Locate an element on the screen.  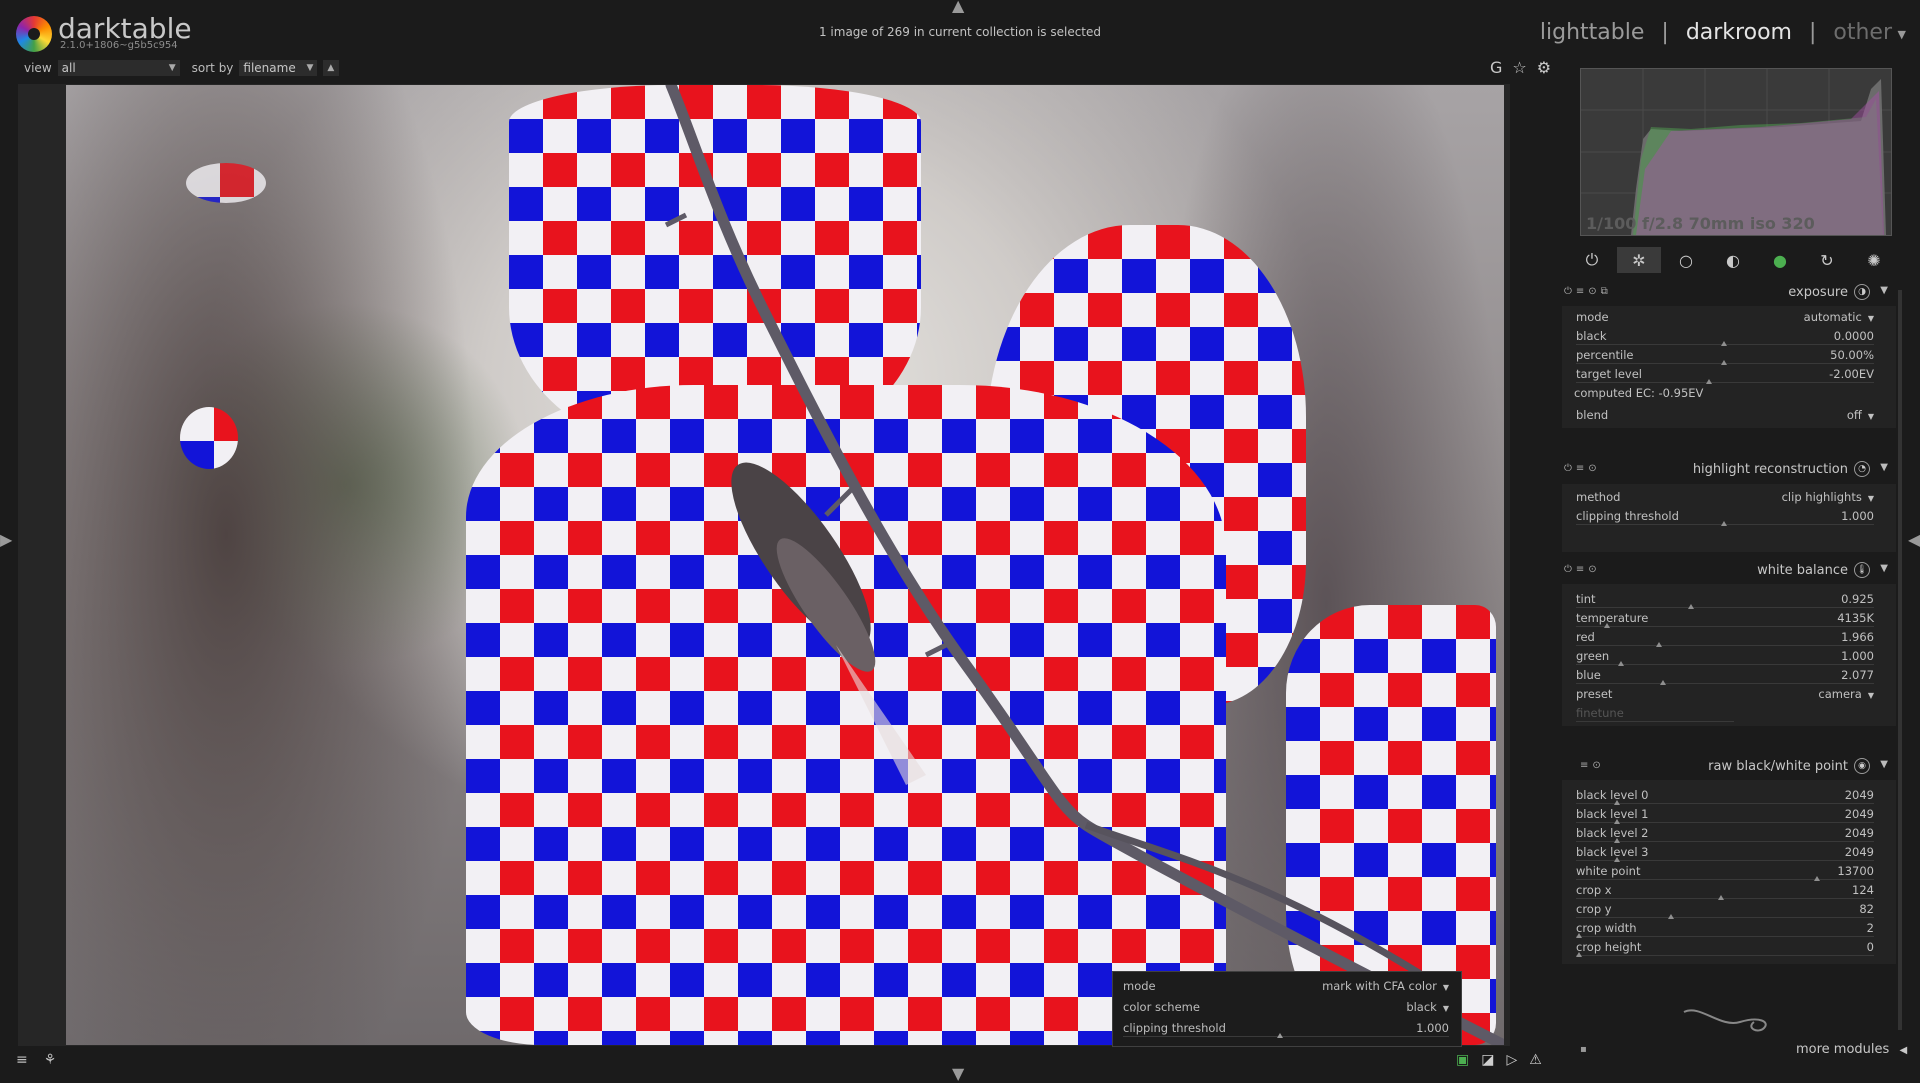
black-level-3-slider: black level 3 2049 is located at coordinates (1725, 853).